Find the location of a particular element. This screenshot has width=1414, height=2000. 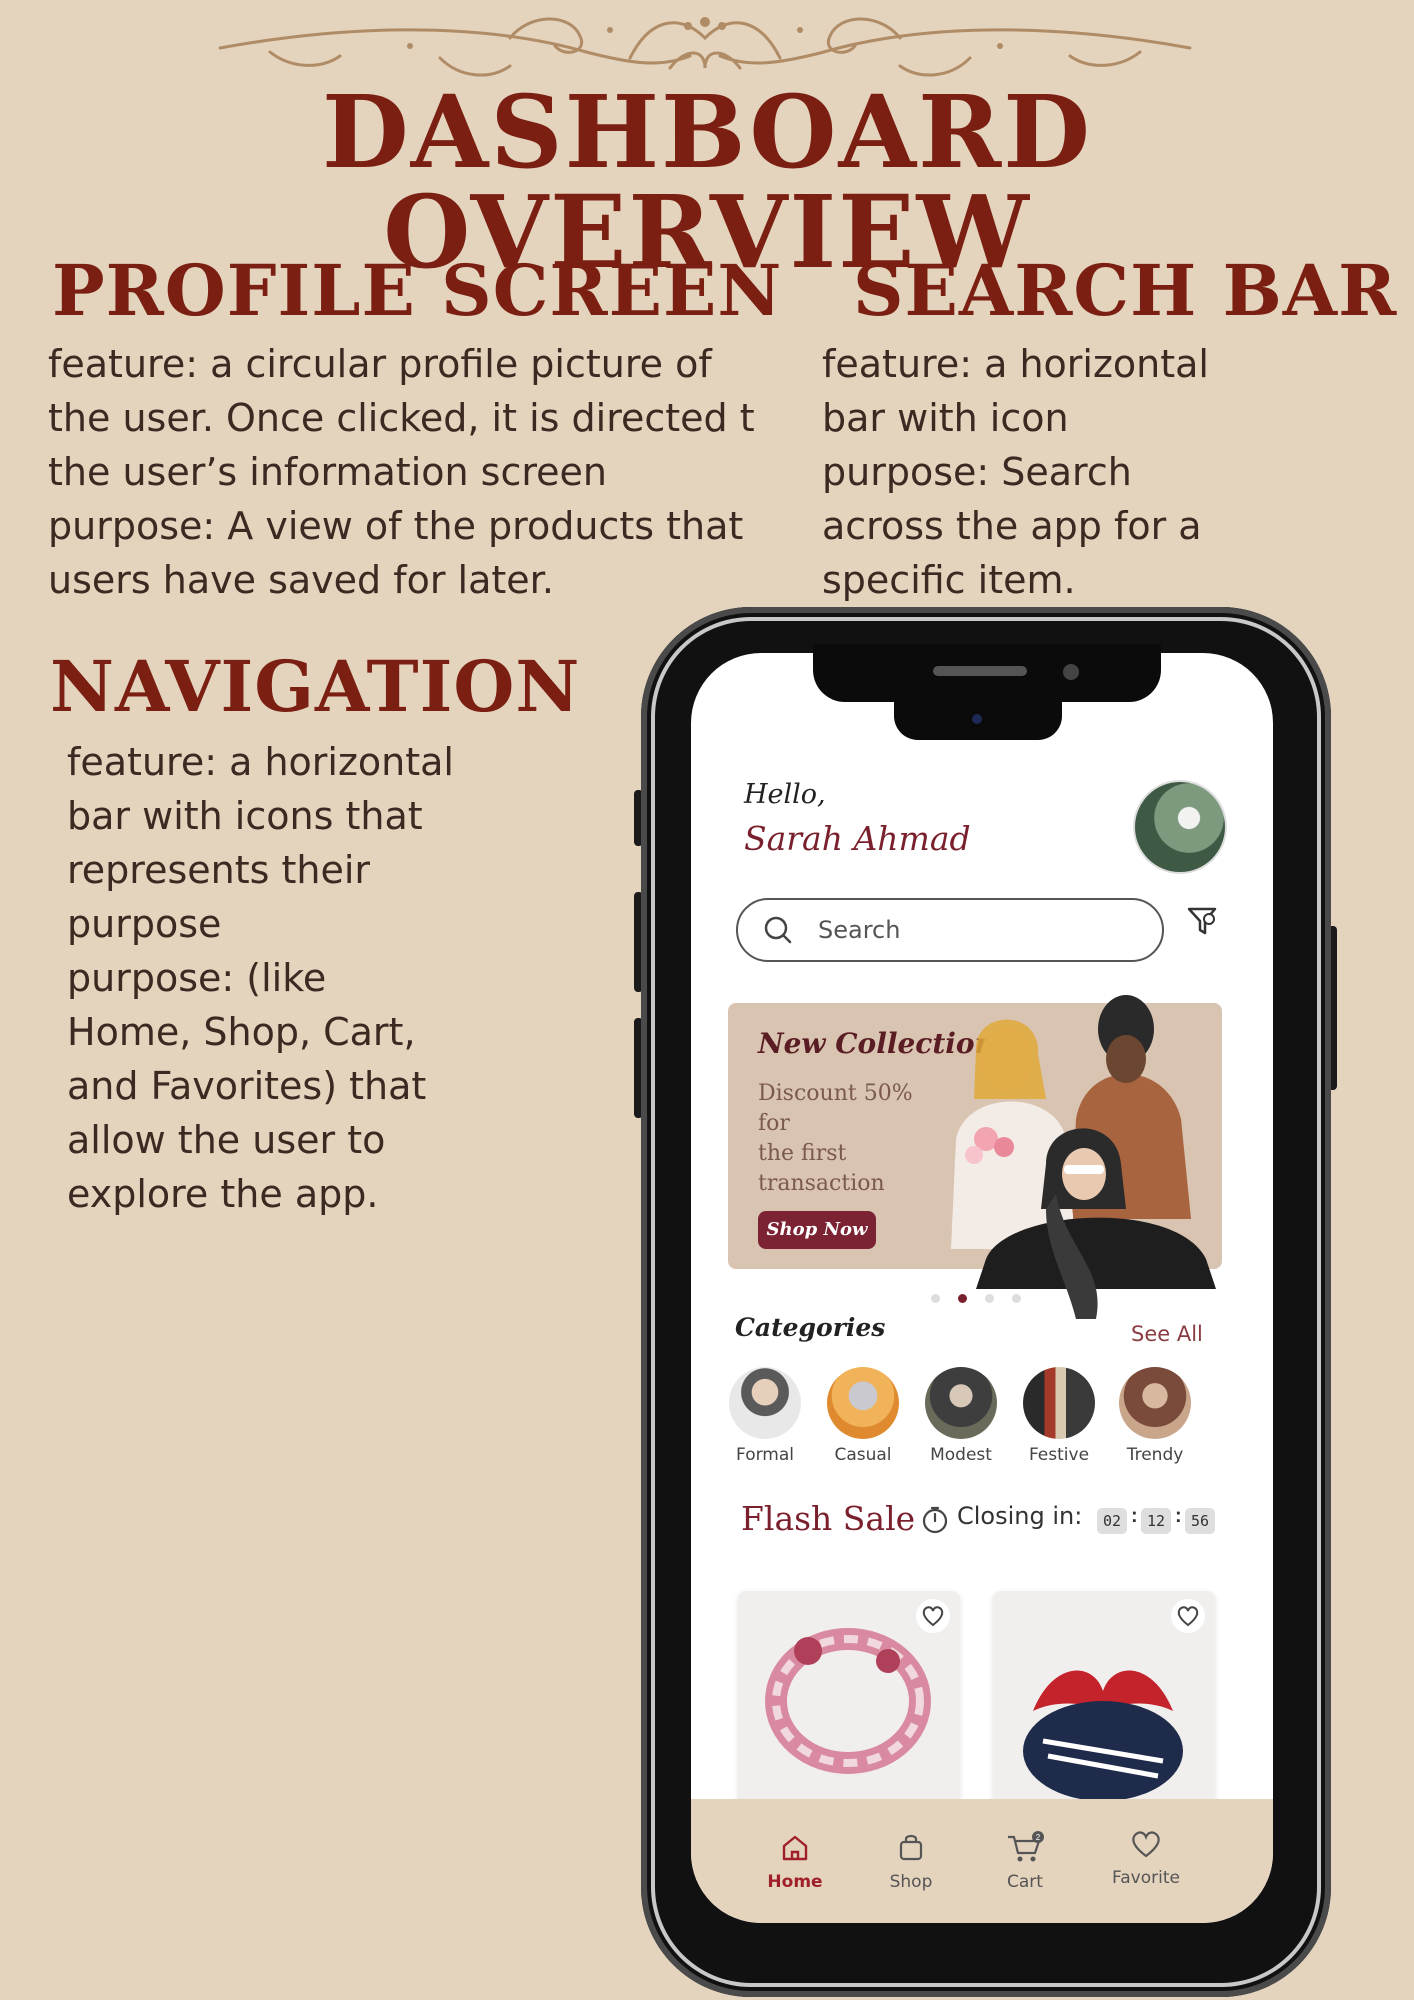

nav-label: Shop is located at coordinates (911, 1882).